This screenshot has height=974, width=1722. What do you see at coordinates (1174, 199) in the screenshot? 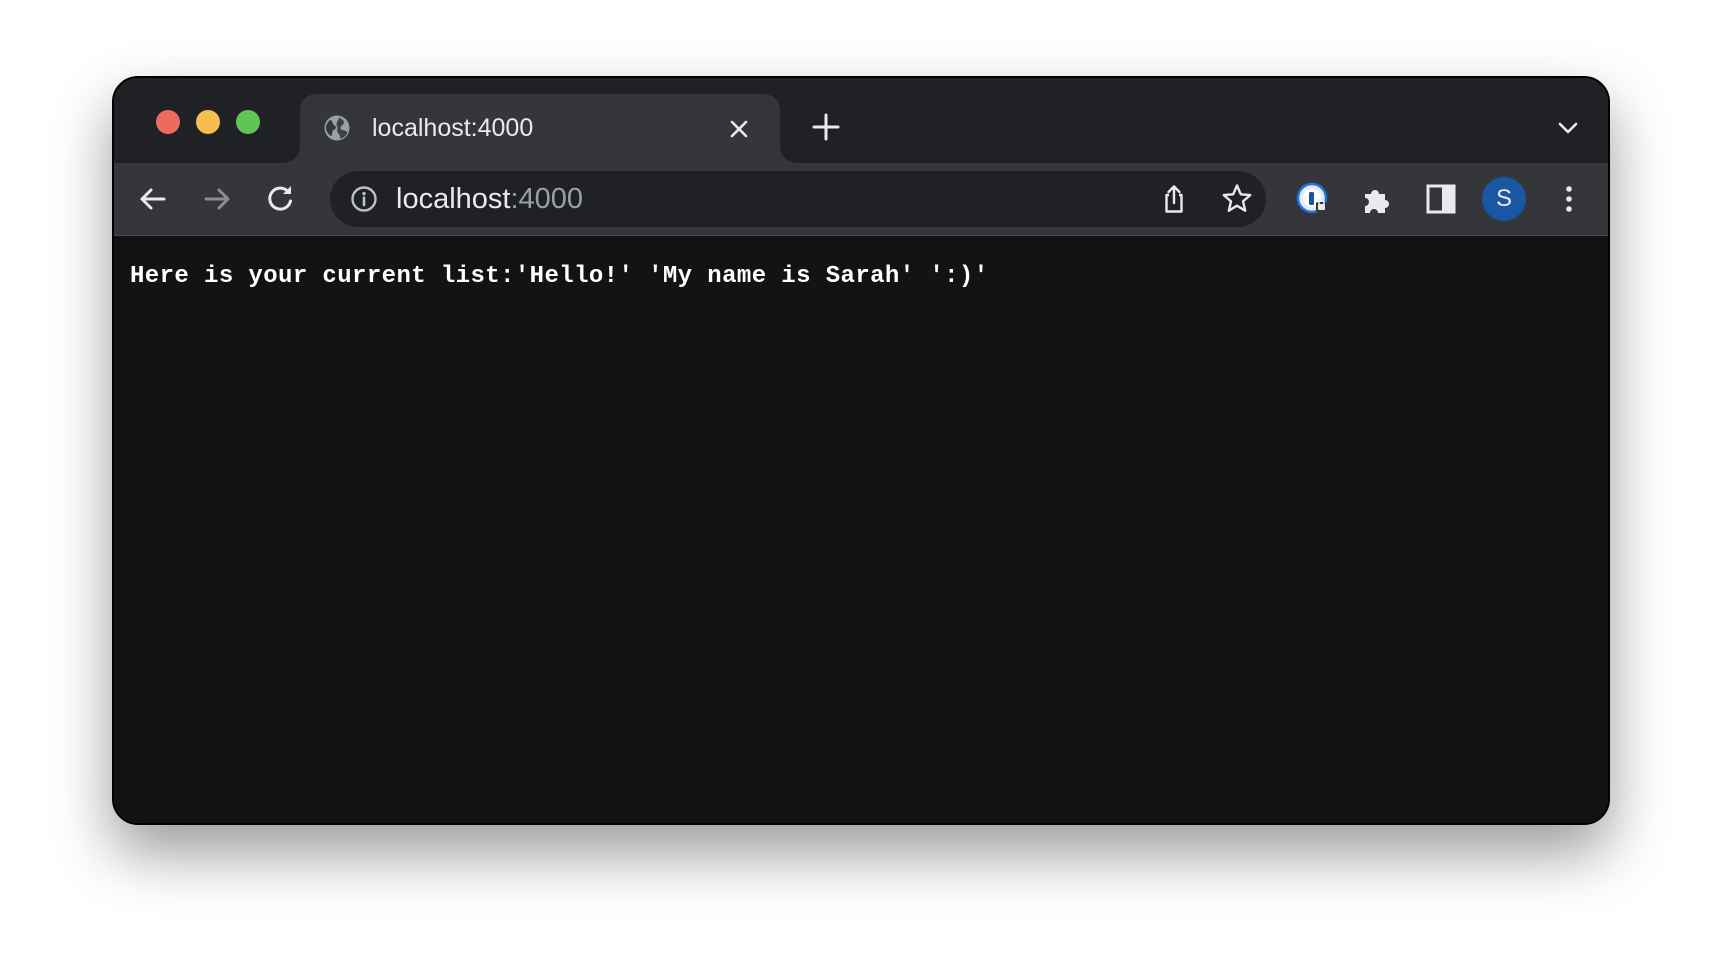
I see `share-icon` at bounding box center [1174, 199].